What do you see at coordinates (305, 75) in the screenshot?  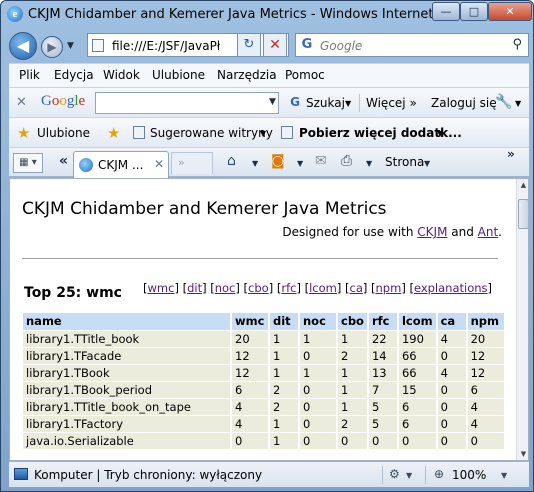 I see `menu-help: Pomoc` at bounding box center [305, 75].